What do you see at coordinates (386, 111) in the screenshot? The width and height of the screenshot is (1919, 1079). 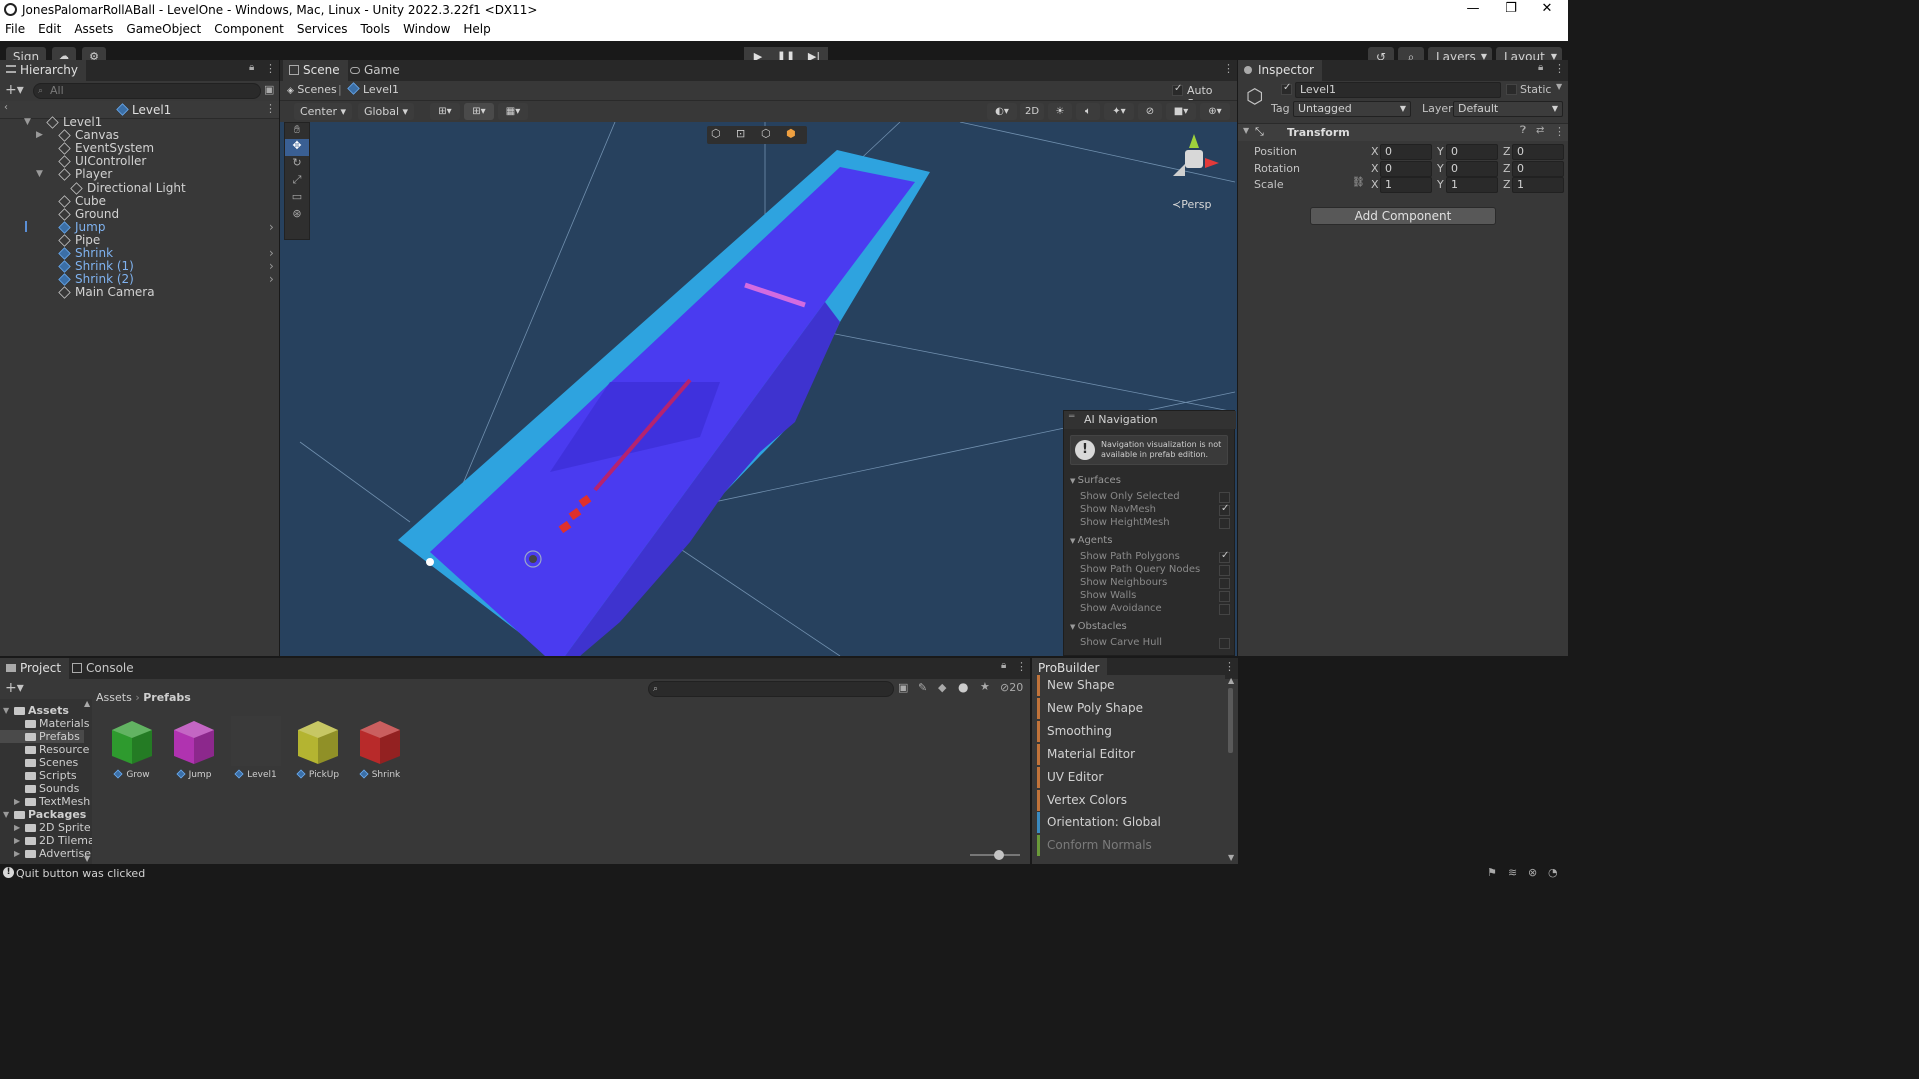 I see `global-local-dropdown: Global ▾` at bounding box center [386, 111].